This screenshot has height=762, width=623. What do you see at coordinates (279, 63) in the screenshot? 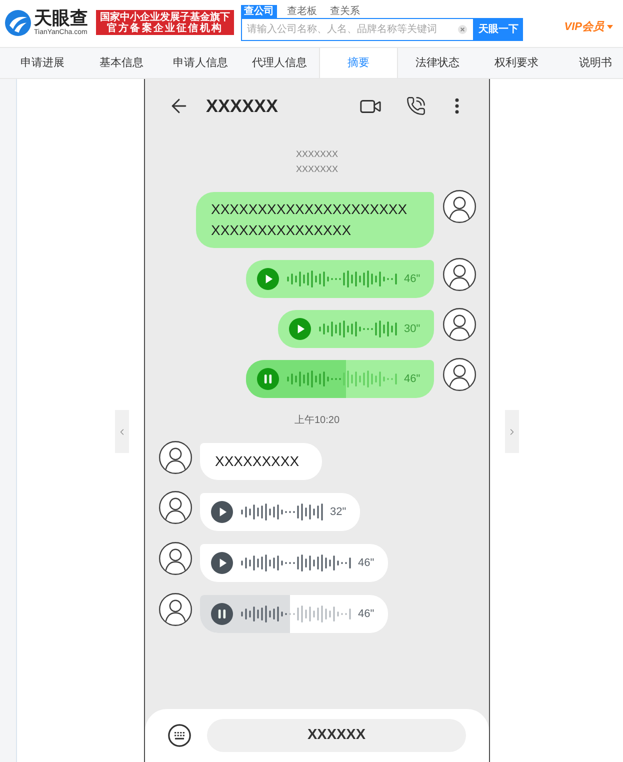
I see `nav-tab: 代理人信息` at bounding box center [279, 63].